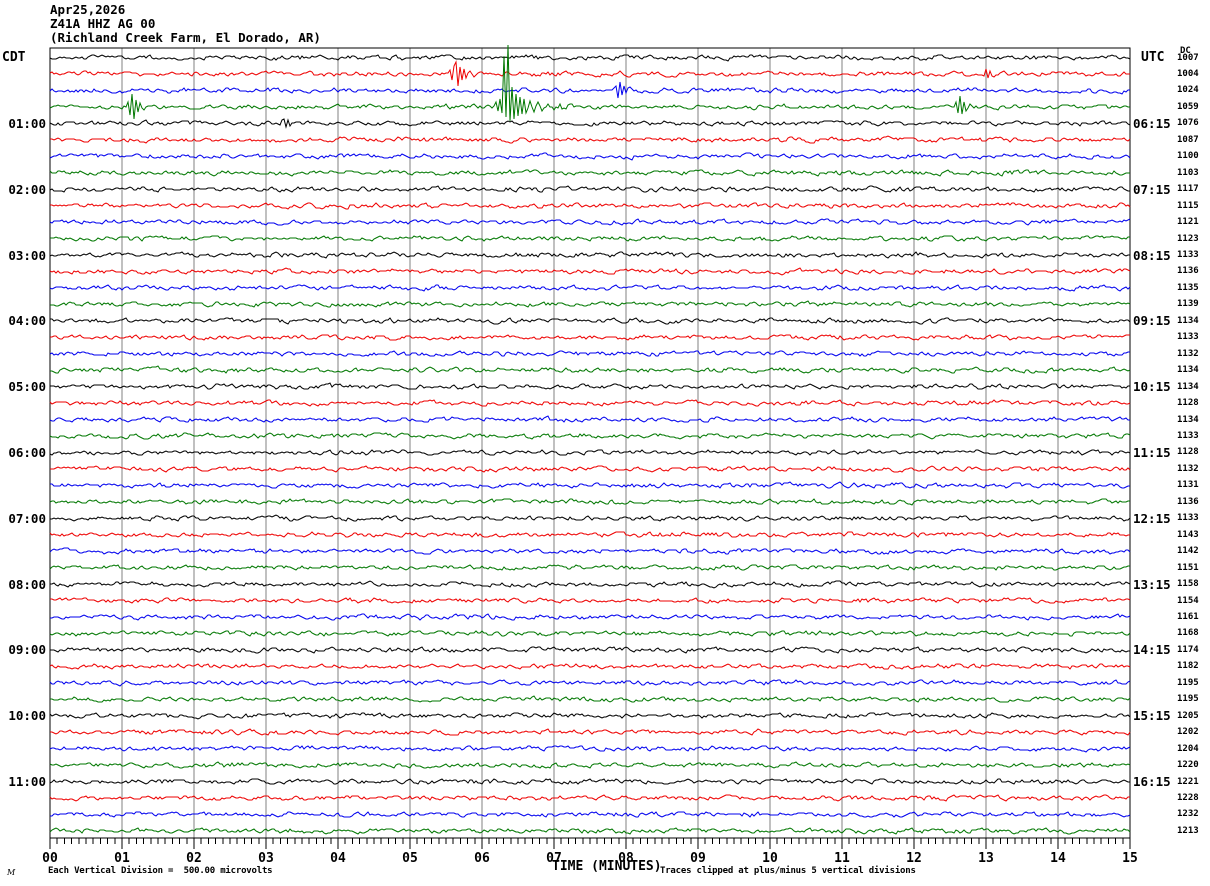 The image size is (1210, 886). What do you see at coordinates (27, 452) in the screenshot?
I see `cdt-label: 06:00` at bounding box center [27, 452].